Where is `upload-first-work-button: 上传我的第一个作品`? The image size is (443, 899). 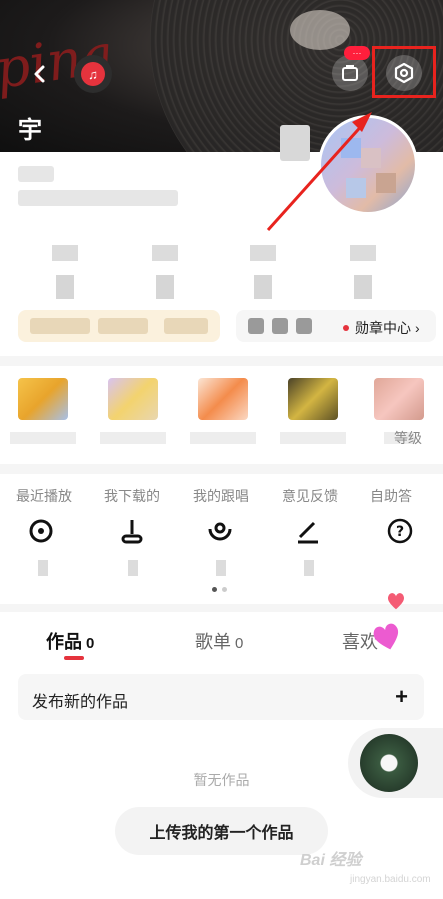
upload-first-work-button: 上传我的第一个作品 is located at coordinates (221, 831).